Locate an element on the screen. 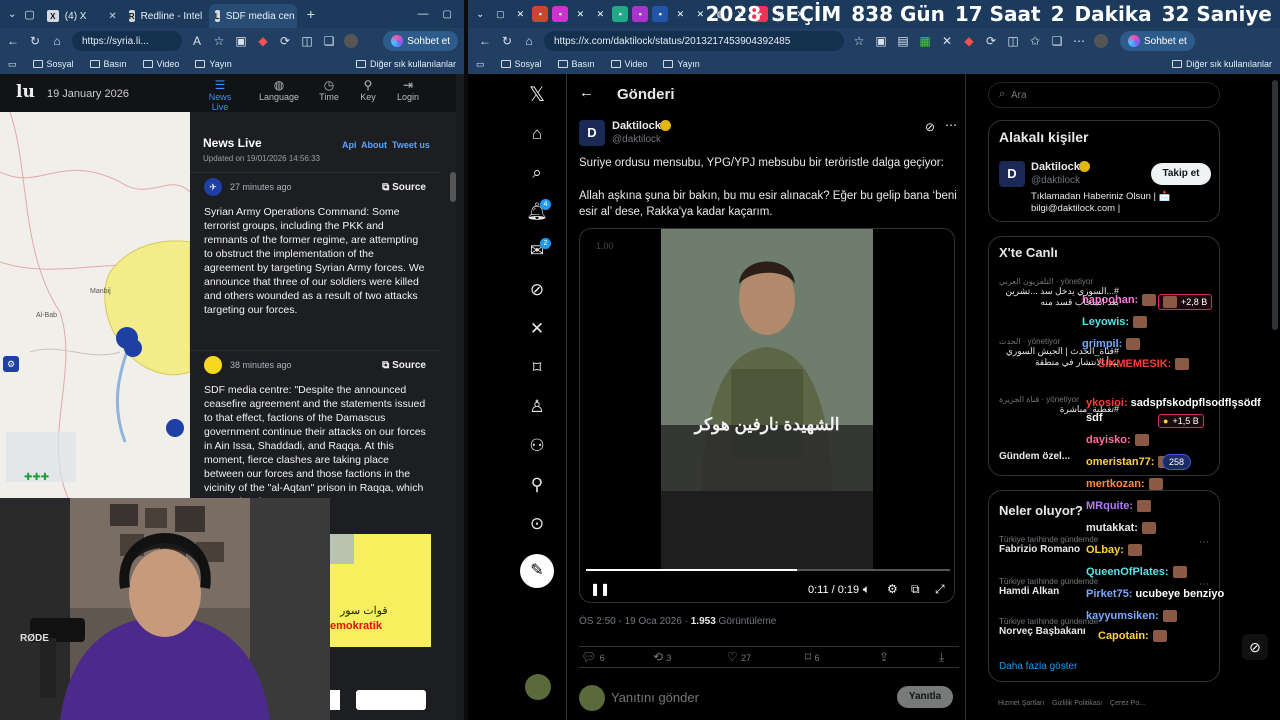 This screenshot has height=720, width=1280. tab-icon: ▢ is located at coordinates (500, 14).